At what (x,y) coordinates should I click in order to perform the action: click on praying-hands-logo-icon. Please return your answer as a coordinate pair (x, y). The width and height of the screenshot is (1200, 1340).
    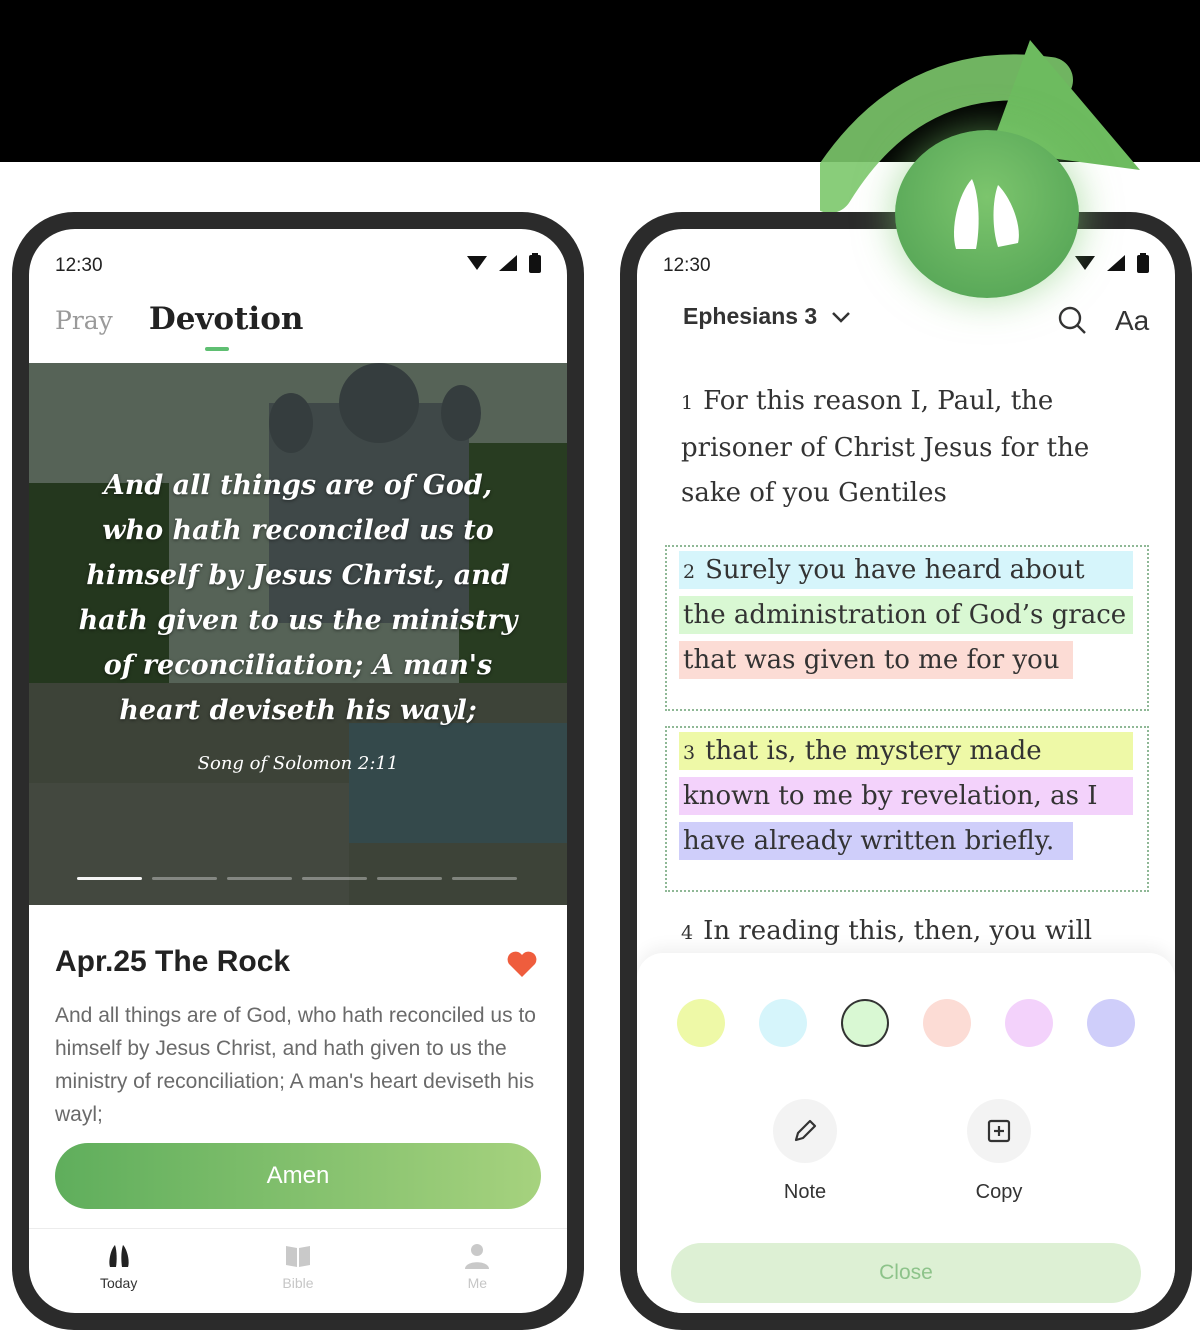
    Looking at the image, I should click on (986, 214).